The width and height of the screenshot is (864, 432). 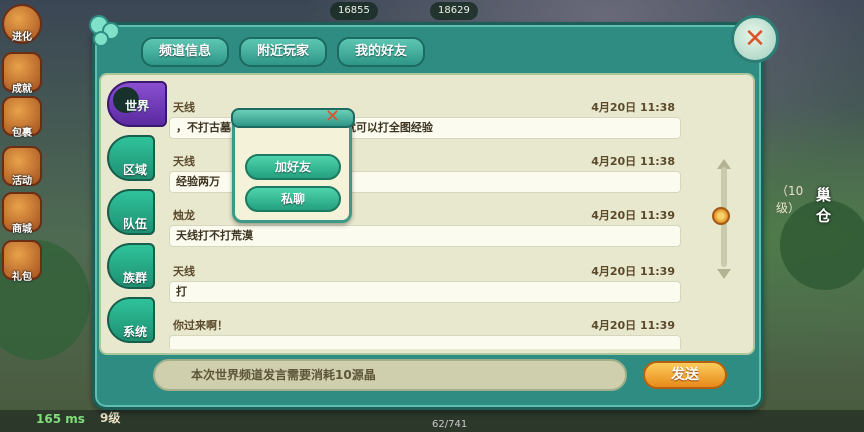 What do you see at coordinates (685, 375) in the screenshot?
I see `send-button: 发送` at bounding box center [685, 375].